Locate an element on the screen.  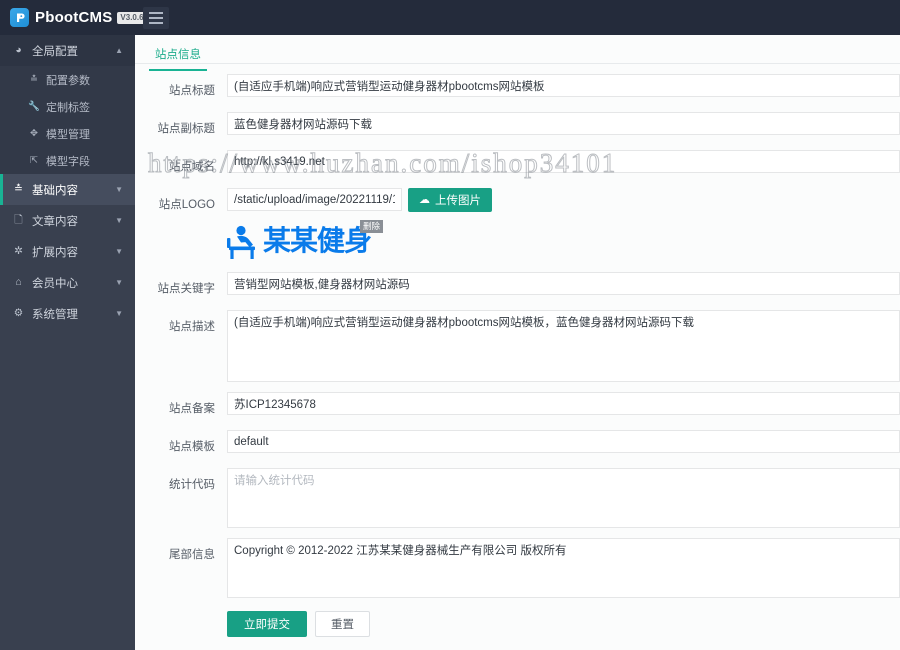
field-site-domain: 站点域名 is located at coordinates (517, 164).